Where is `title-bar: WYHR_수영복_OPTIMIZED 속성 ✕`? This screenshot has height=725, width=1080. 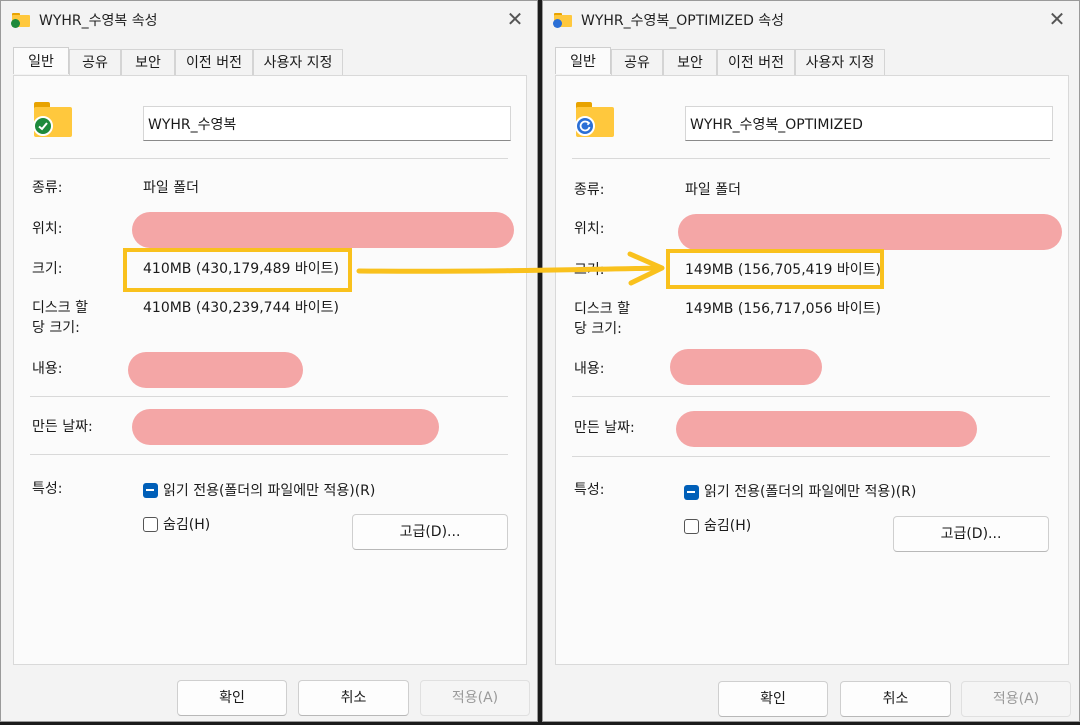
title-bar: WYHR_수영복_OPTIMIZED 속성 ✕ is located at coordinates (811, 20).